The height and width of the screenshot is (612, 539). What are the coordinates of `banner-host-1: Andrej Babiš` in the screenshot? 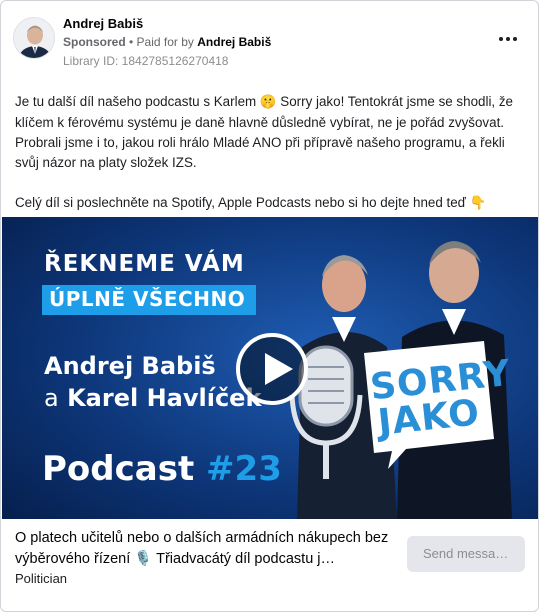 It's located at (130, 366).